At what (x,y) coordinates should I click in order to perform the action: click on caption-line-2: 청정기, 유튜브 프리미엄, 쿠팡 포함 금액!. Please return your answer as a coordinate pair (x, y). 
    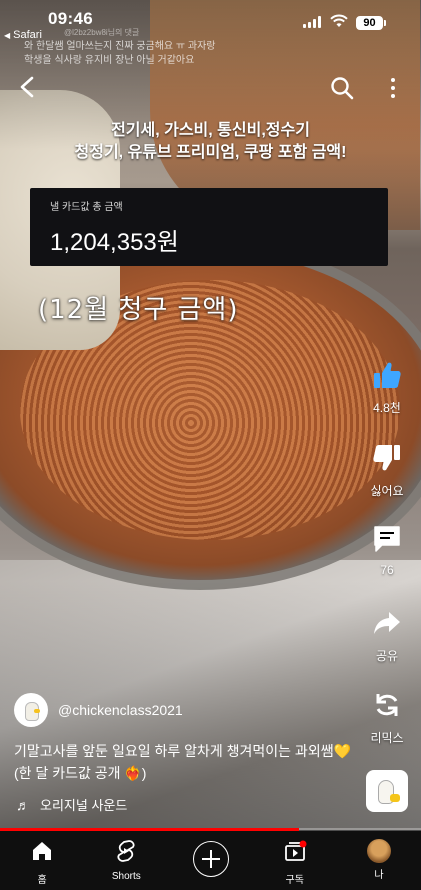
    Looking at the image, I should click on (210, 152).